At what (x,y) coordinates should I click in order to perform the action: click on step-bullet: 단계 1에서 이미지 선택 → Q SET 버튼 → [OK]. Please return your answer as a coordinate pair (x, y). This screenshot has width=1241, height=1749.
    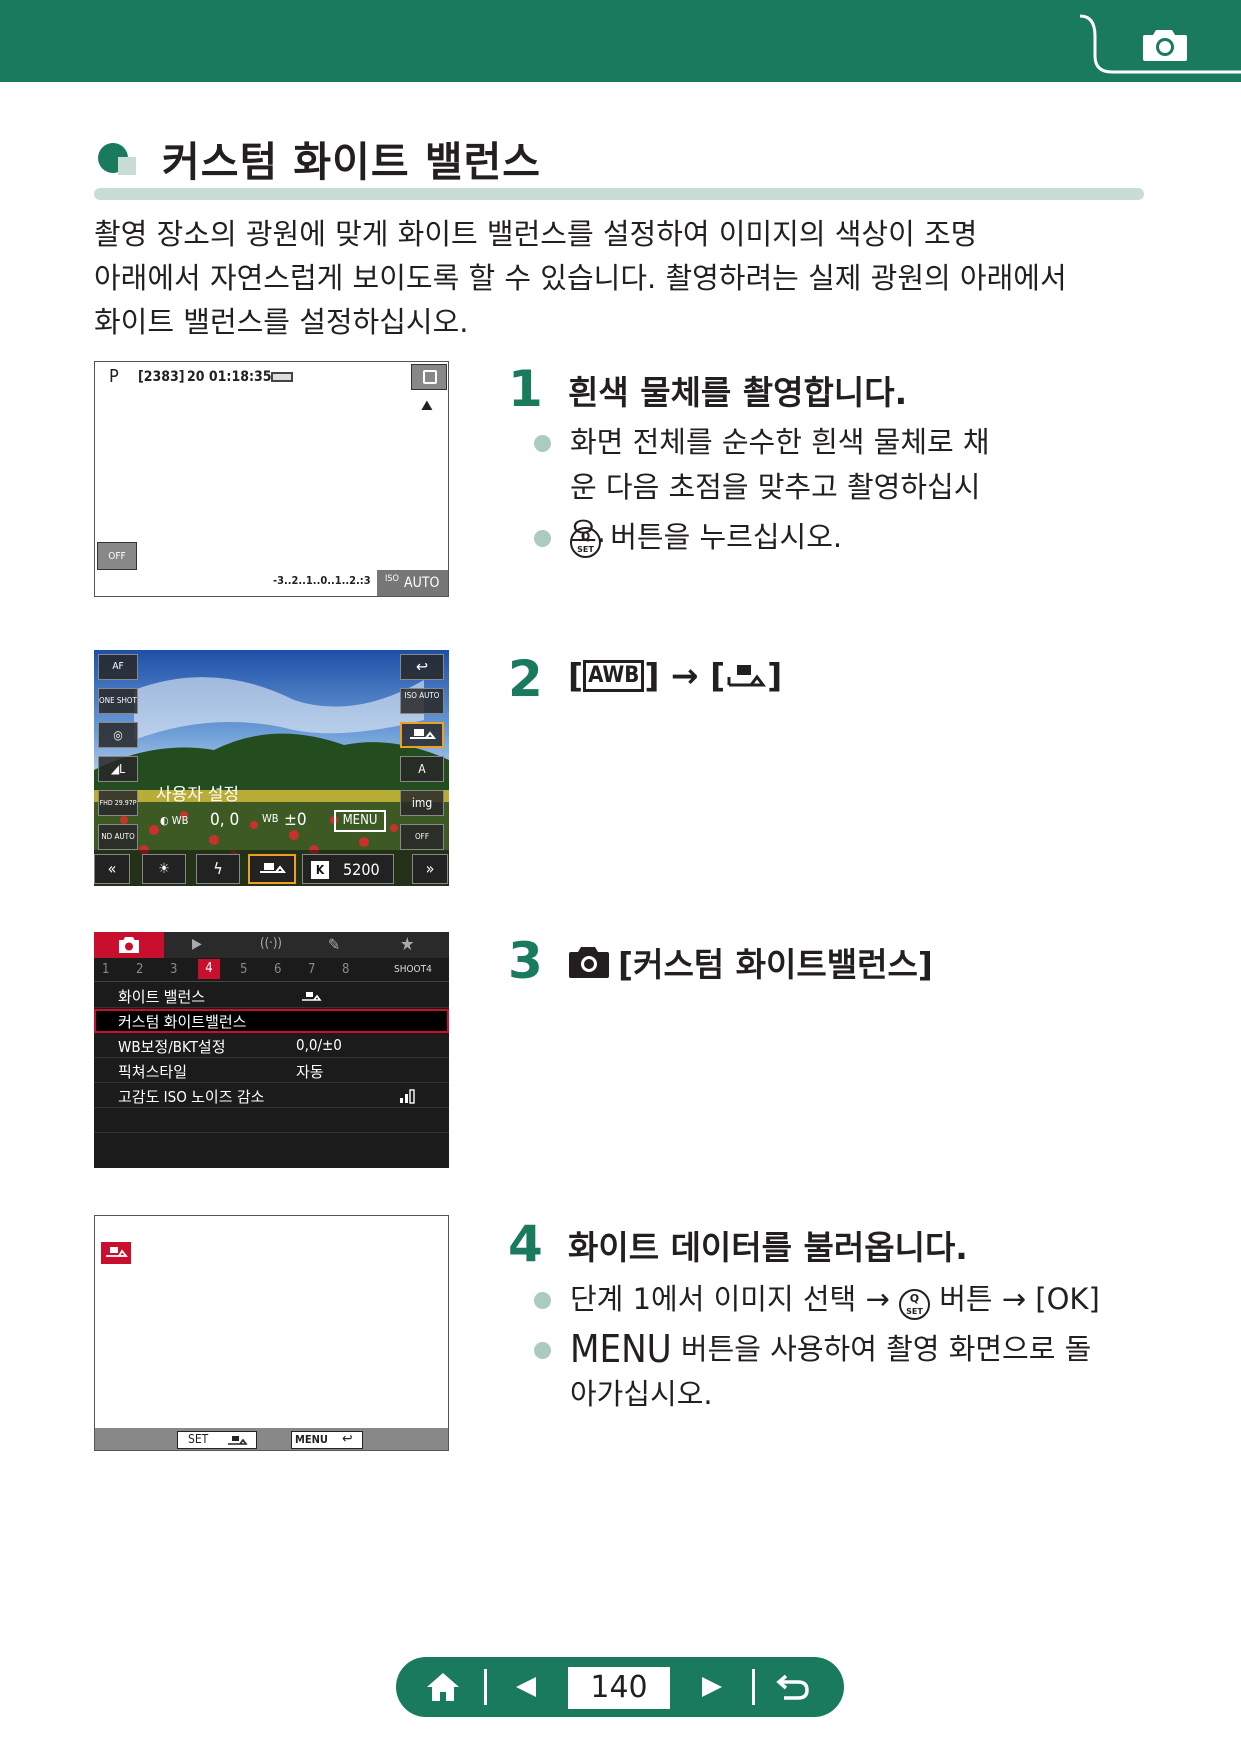
    Looking at the image, I should click on (887, 1299).